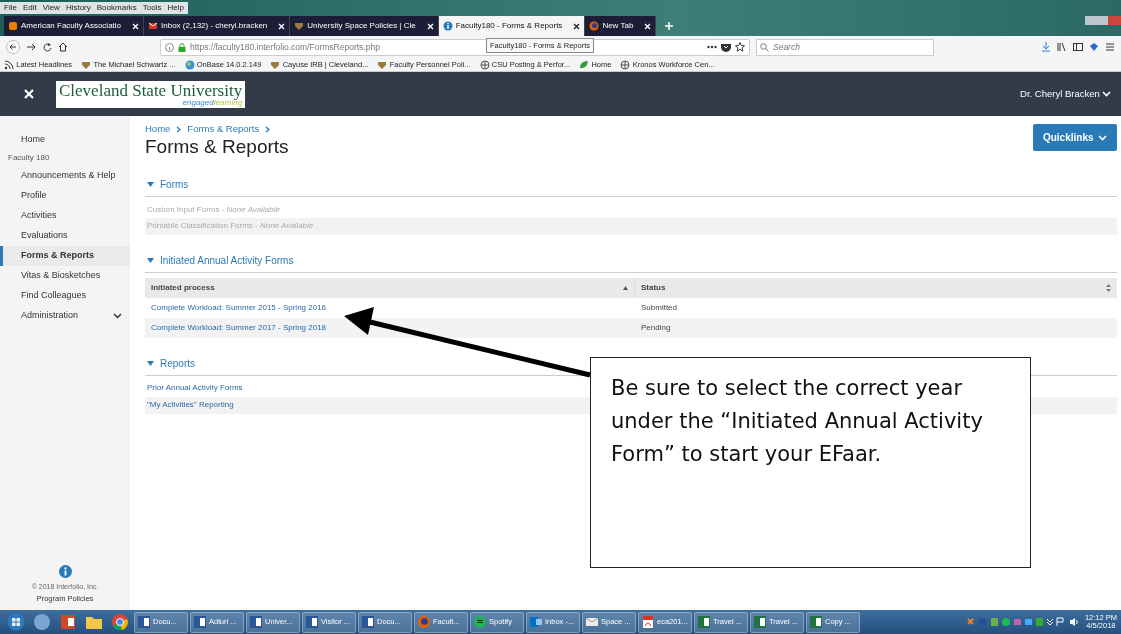 The image size is (1121, 634). Describe the element at coordinates (659, 307) in the screenshot. I see `table-cell: Submitted` at that location.